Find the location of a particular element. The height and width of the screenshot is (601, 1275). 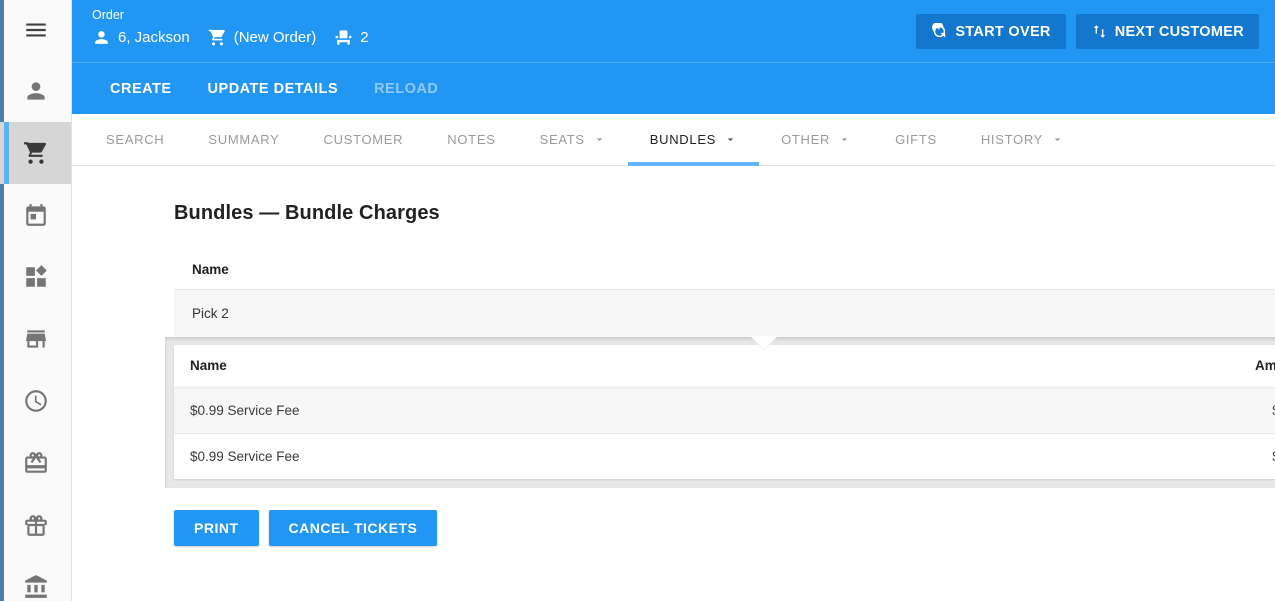

sidebar-item-person is located at coordinates (35, 91).